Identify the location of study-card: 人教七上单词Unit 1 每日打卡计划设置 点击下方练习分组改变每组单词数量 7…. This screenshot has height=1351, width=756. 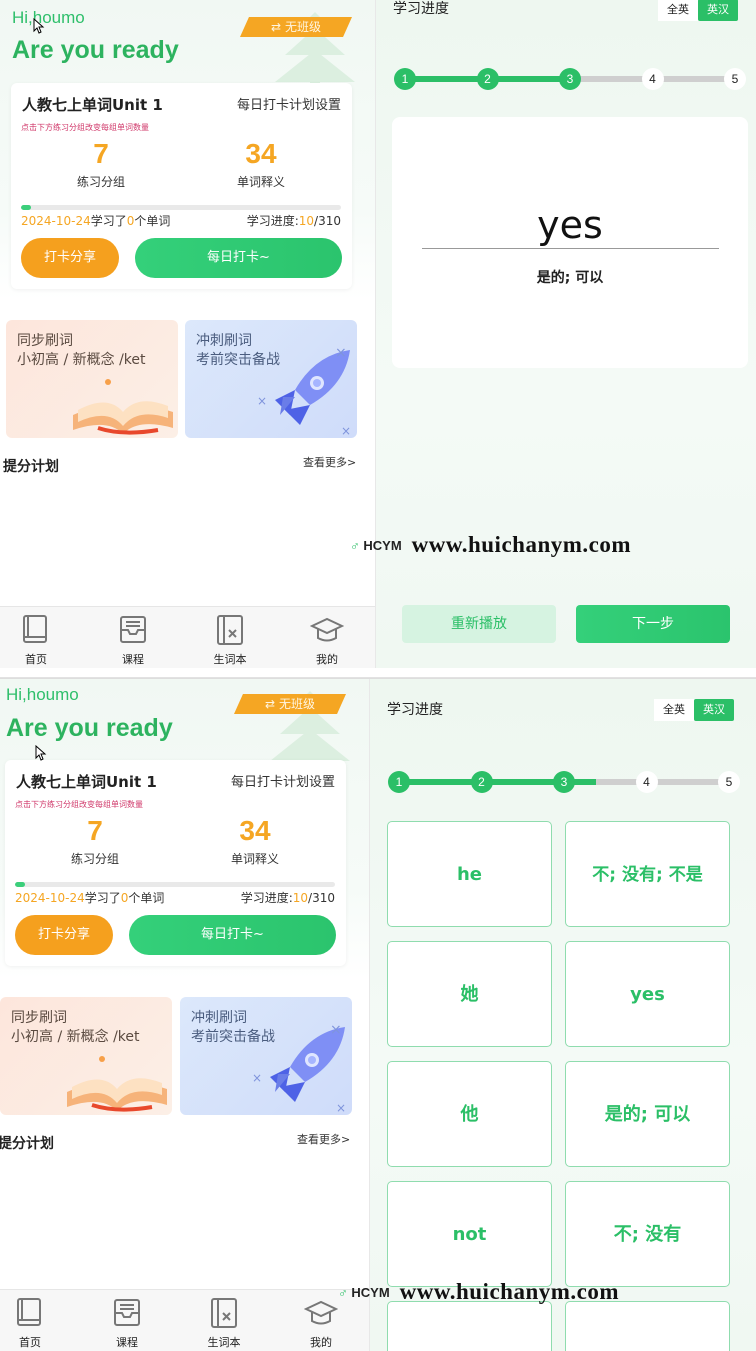
(175, 863).